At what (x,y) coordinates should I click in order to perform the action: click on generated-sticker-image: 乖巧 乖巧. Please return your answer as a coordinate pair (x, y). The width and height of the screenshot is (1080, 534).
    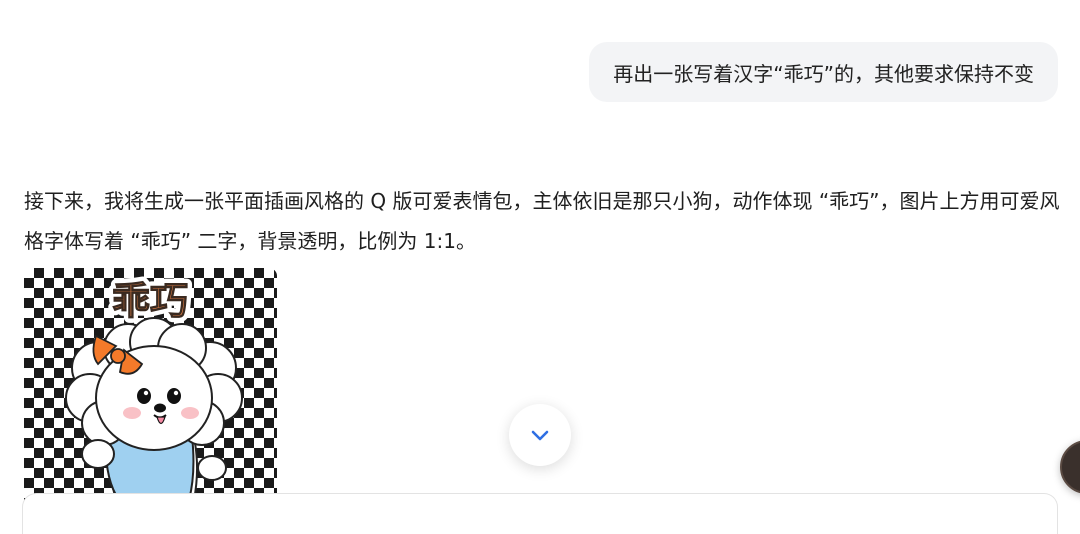
    Looking at the image, I should click on (150, 384).